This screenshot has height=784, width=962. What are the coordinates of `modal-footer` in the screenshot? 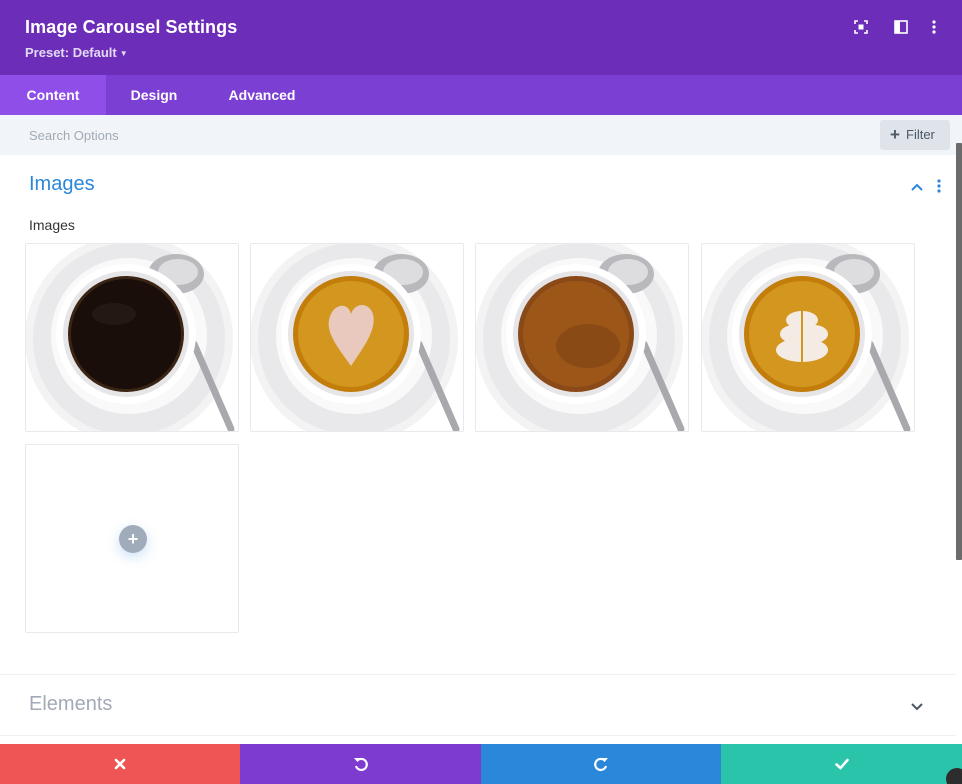 It's located at (481, 764).